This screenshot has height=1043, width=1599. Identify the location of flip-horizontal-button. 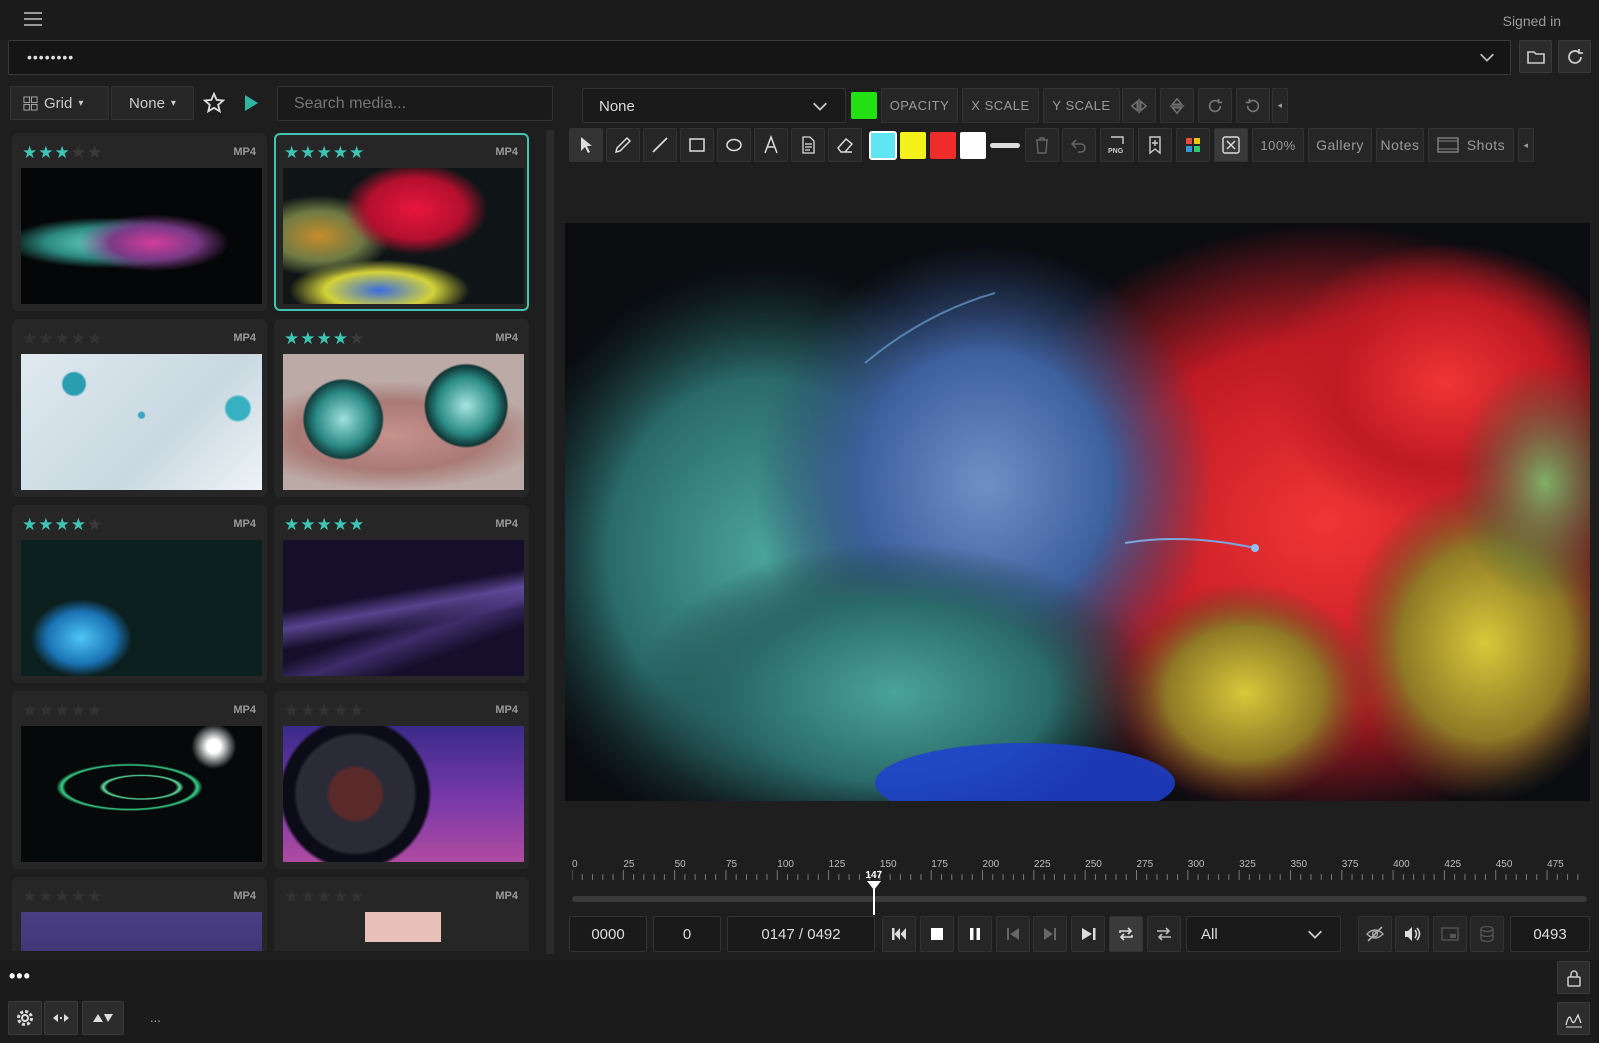
(1139, 105).